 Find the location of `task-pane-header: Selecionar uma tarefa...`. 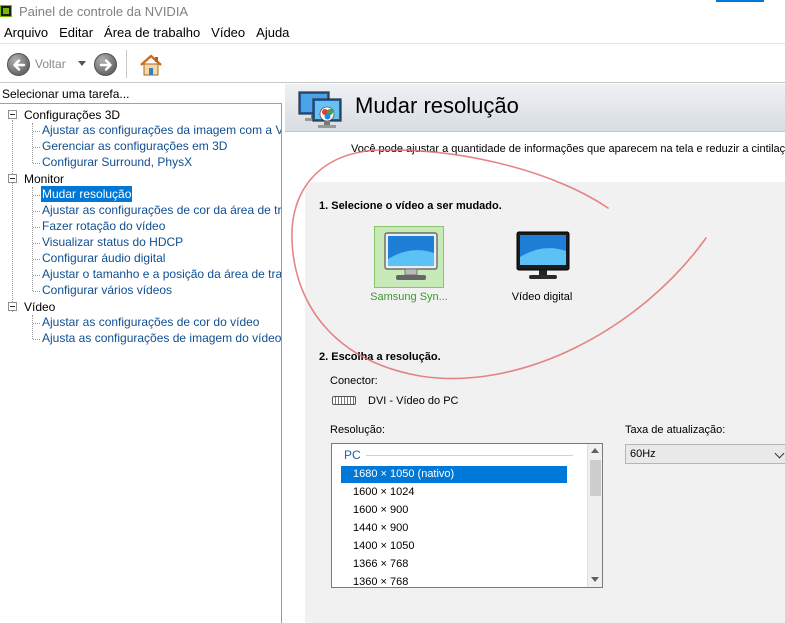

task-pane-header: Selecionar uma tarefa... is located at coordinates (141, 94).